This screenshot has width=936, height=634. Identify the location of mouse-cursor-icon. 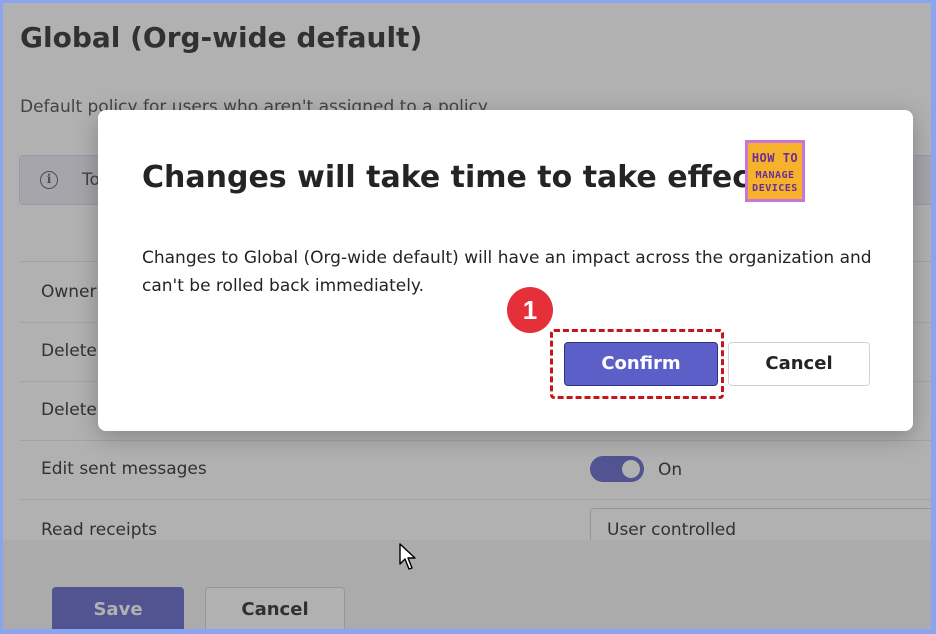
(407, 556).